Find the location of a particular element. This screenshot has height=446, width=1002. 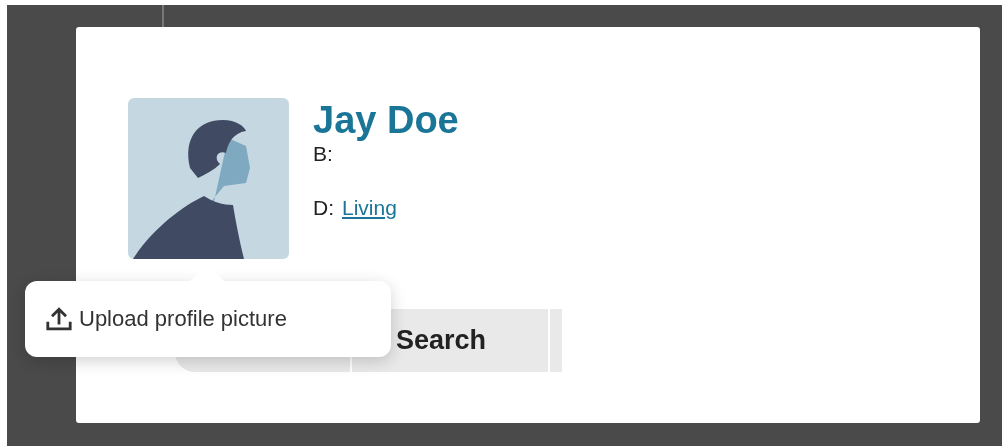

living-link: Living is located at coordinates (369, 211).